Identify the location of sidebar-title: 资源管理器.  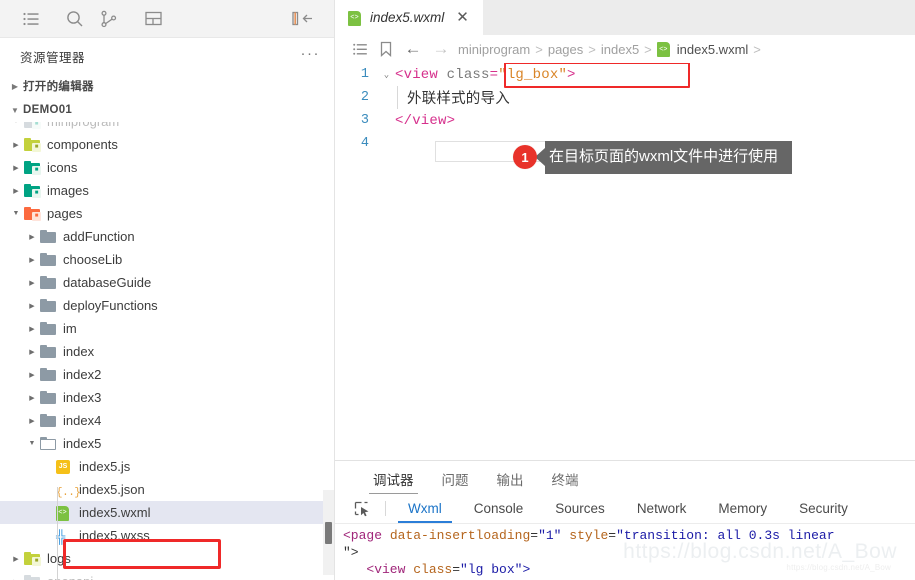
(53, 57).